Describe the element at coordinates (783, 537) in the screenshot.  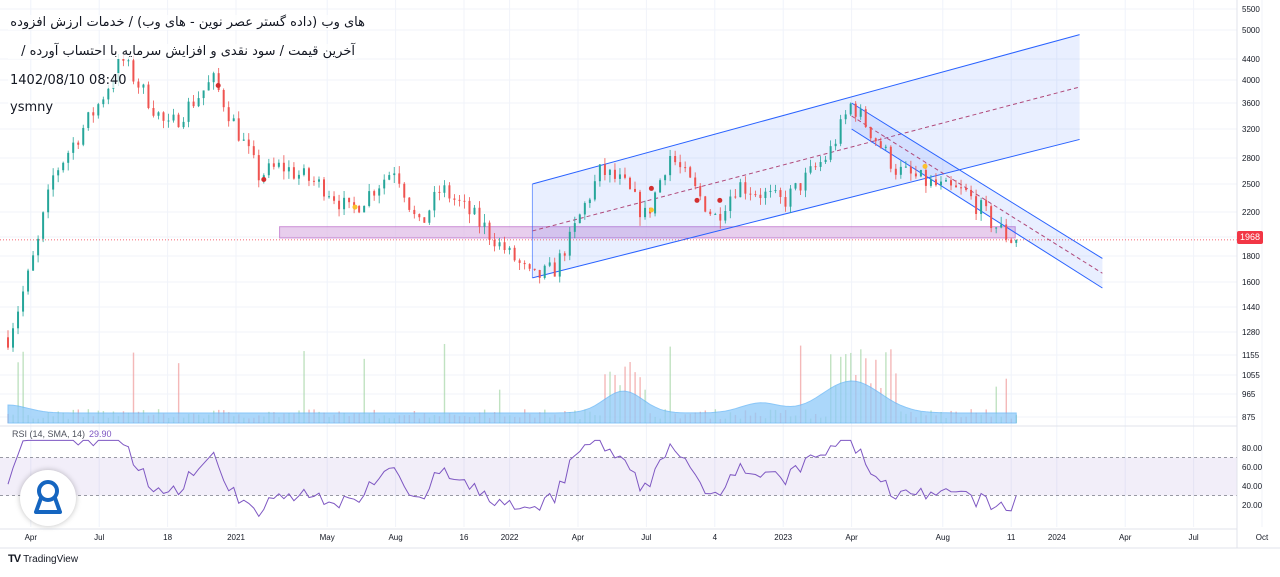
I see `time-tick-label: 2023` at that location.